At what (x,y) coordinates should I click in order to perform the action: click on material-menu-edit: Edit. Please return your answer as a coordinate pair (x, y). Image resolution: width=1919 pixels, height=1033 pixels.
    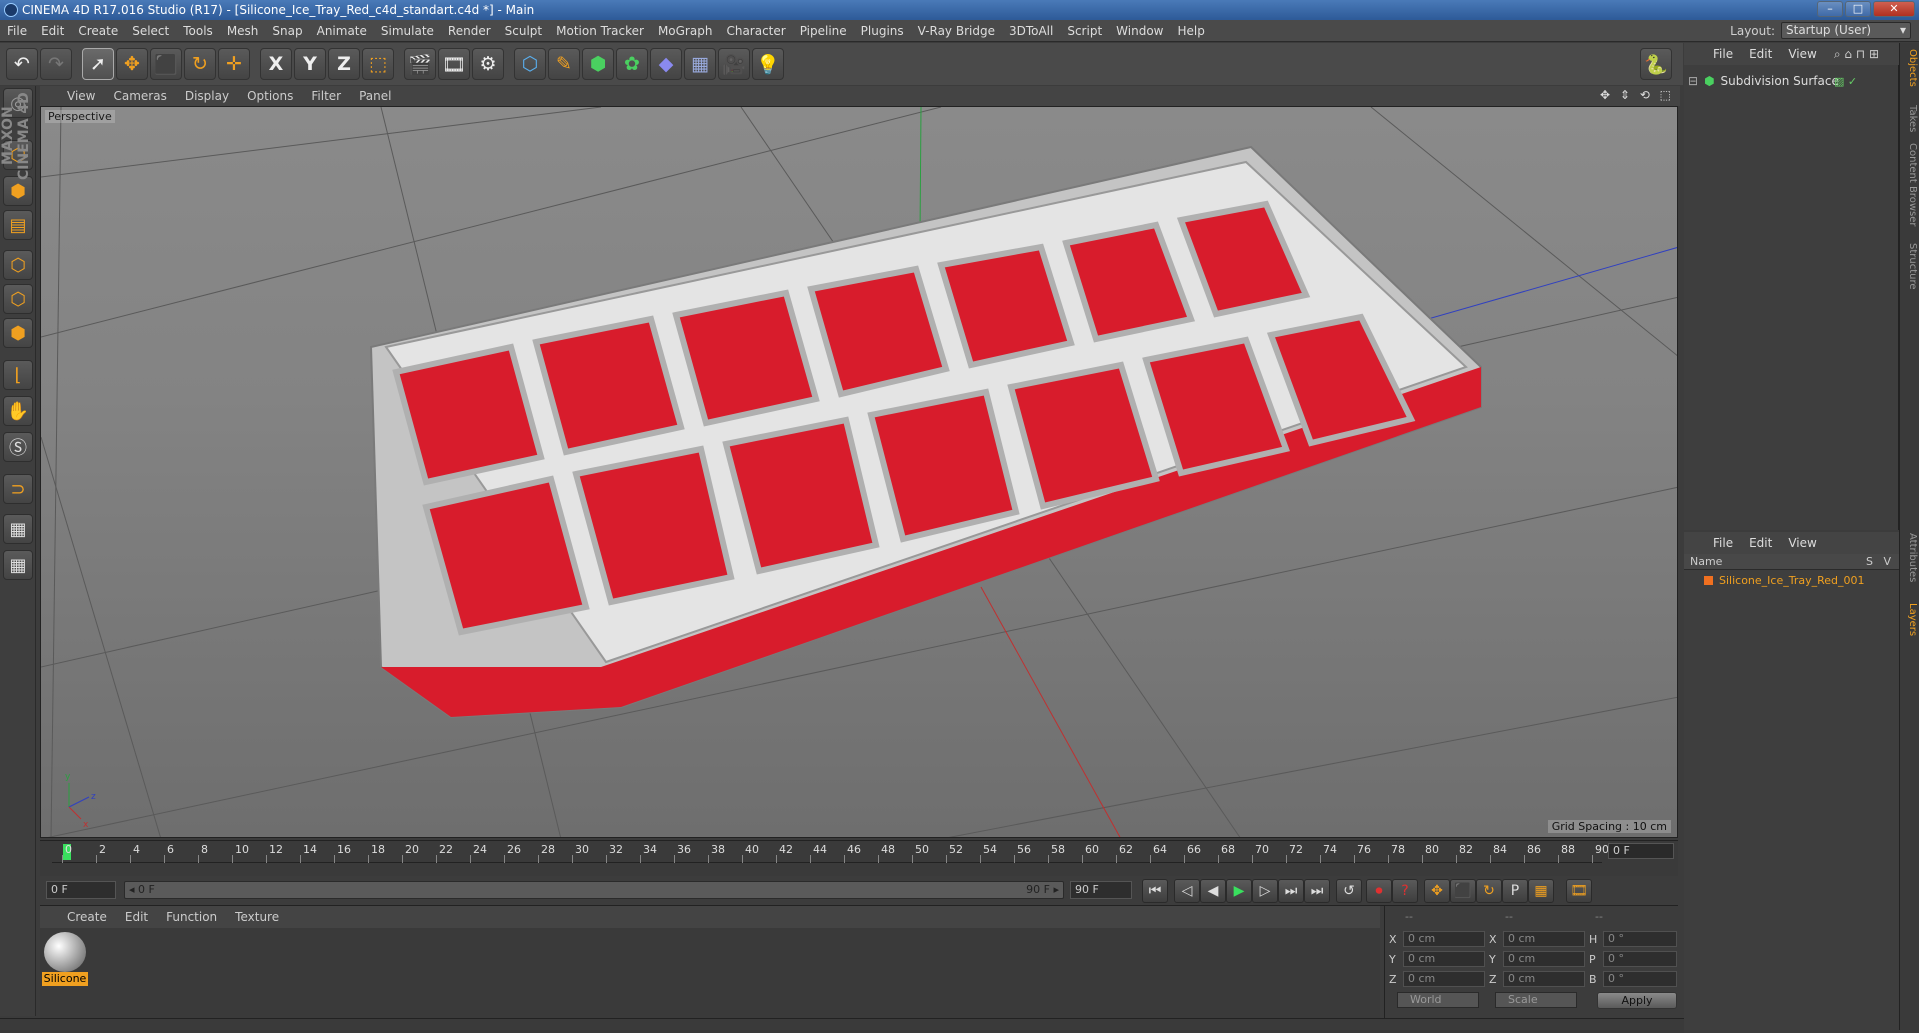
    Looking at the image, I should click on (136, 917).